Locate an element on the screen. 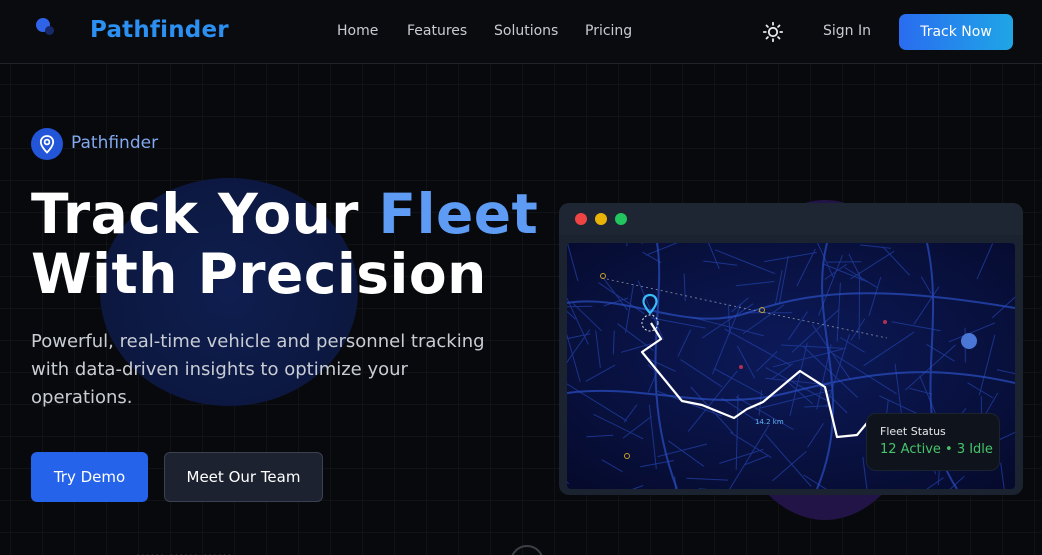 The height and width of the screenshot is (555, 1042). hero-headline: Track Your Fleet With Precision is located at coordinates (284, 244).